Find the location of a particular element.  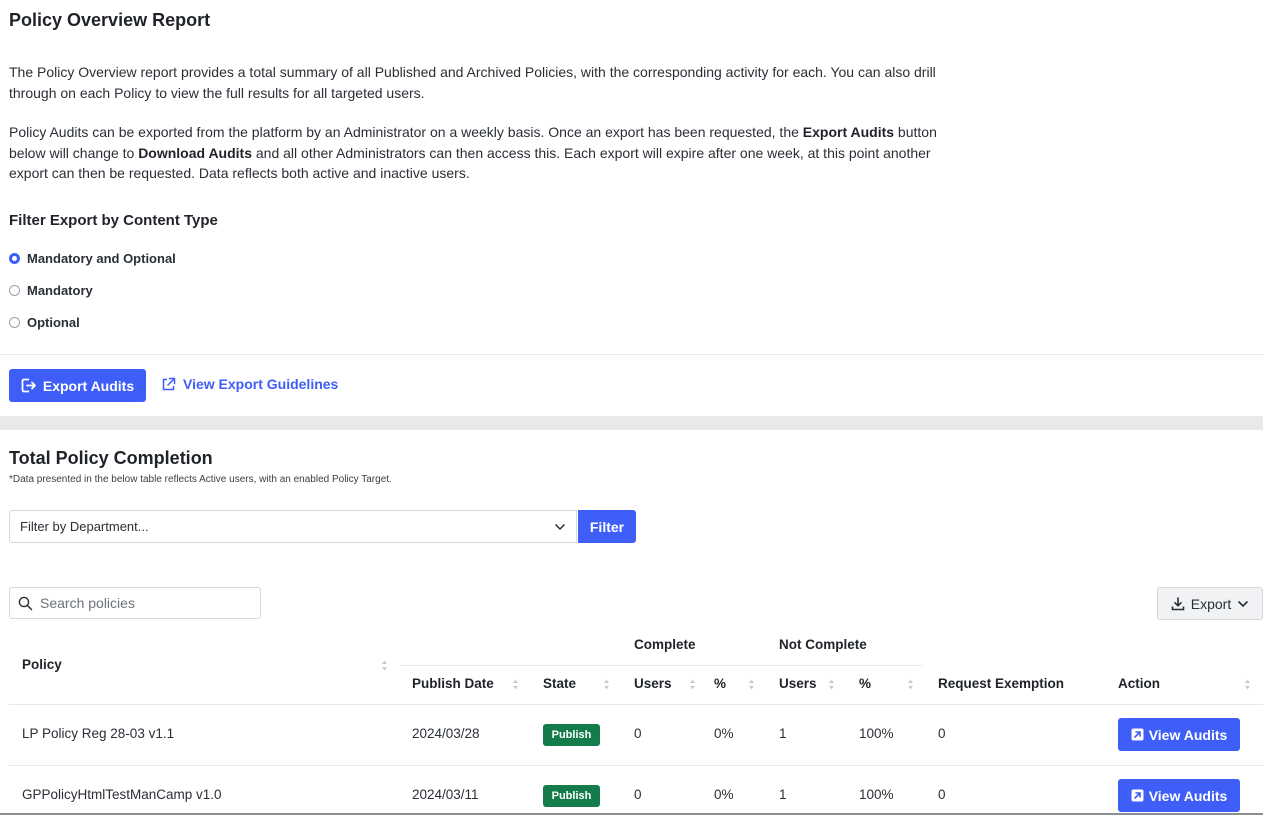

filter-button: Filter is located at coordinates (607, 526).